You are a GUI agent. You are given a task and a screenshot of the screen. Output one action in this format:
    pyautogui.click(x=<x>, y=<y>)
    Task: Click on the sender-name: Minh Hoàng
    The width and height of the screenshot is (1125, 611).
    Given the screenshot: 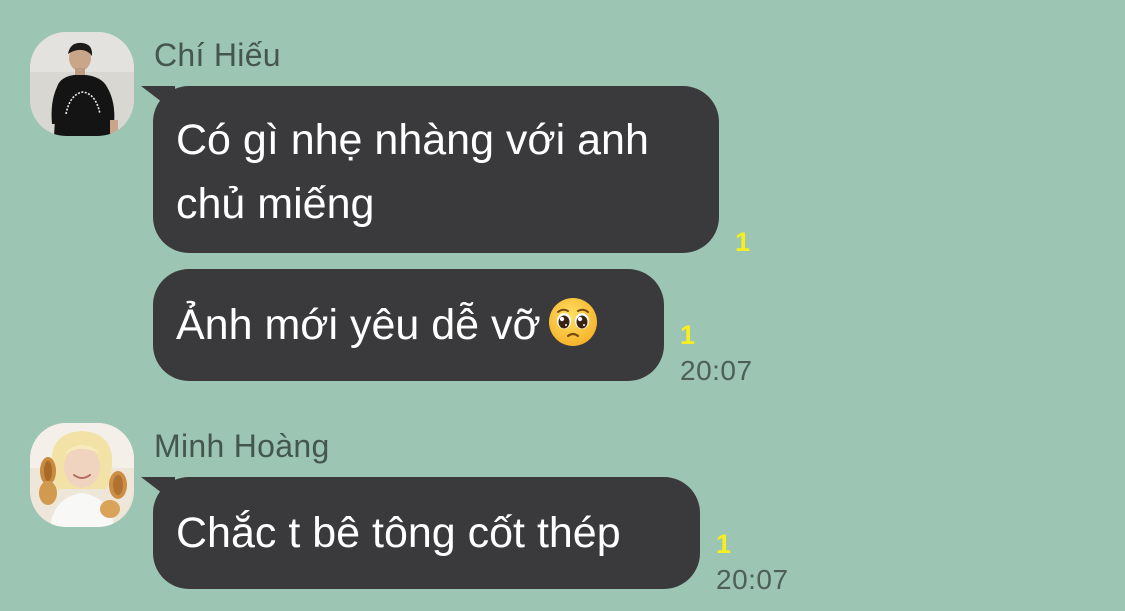 What is the action you would take?
    pyautogui.click(x=242, y=446)
    